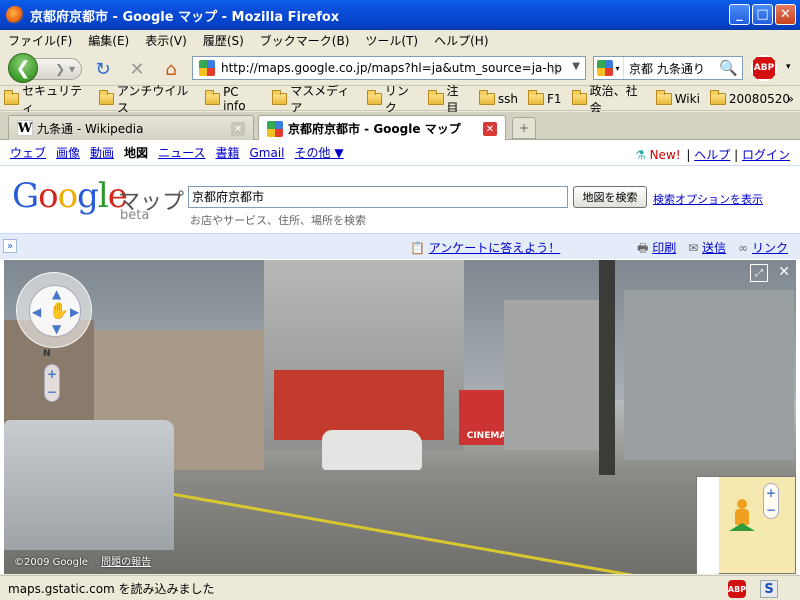  Describe the element at coordinates (448, 99) in the screenshot. I see `bookmark-folder: 注目` at that location.